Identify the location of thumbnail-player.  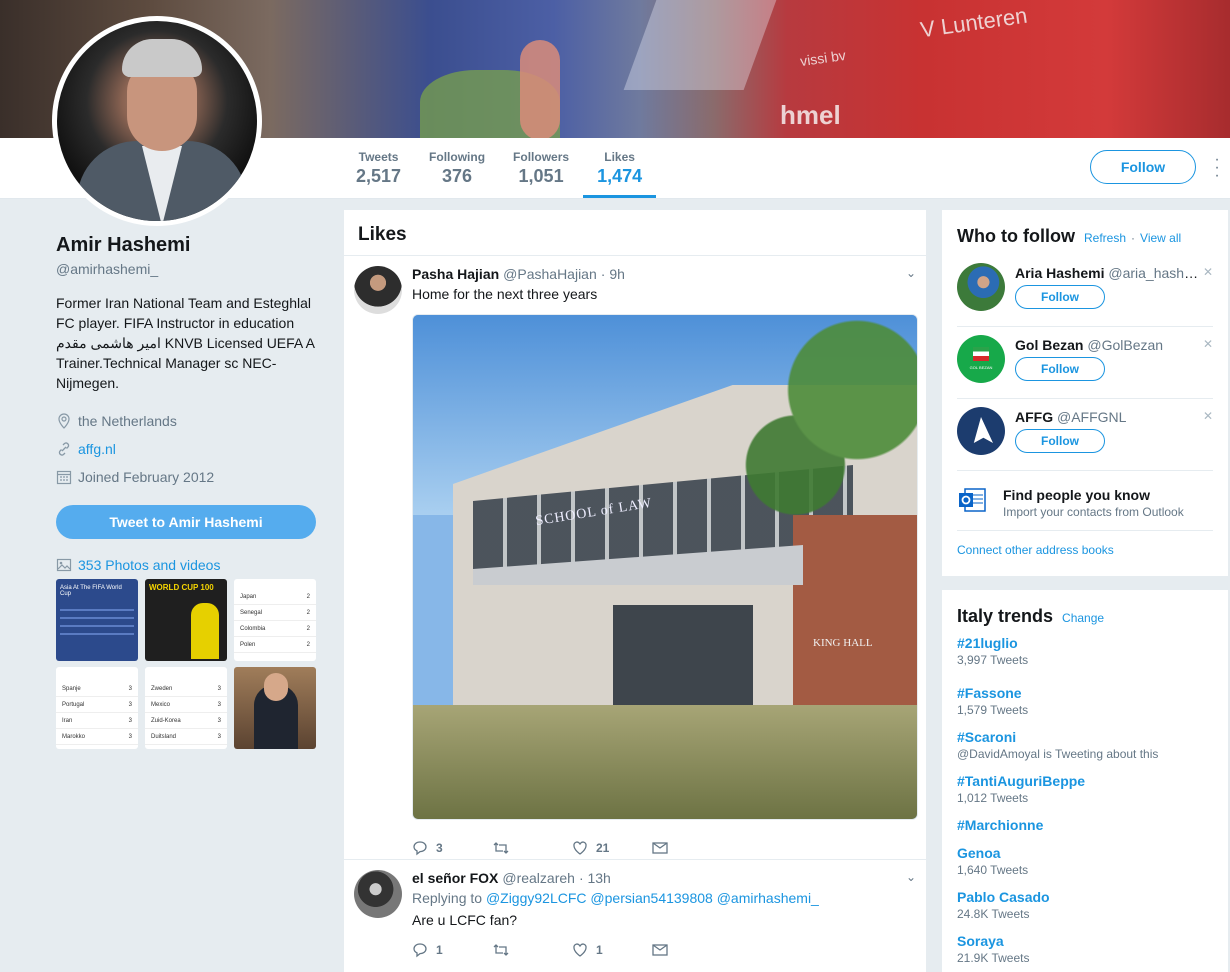
(205, 631).